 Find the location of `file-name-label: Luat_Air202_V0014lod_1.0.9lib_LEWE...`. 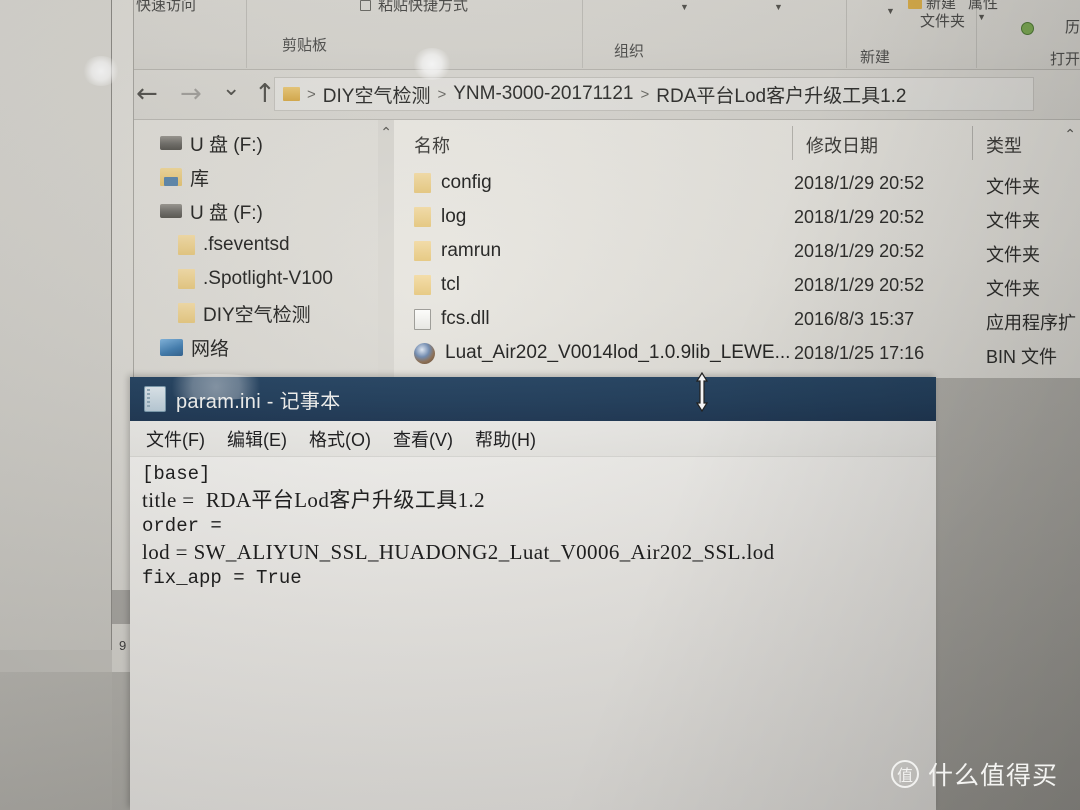

file-name-label: Luat_Air202_V0014lod_1.0.9lib_LEWE... is located at coordinates (618, 352).